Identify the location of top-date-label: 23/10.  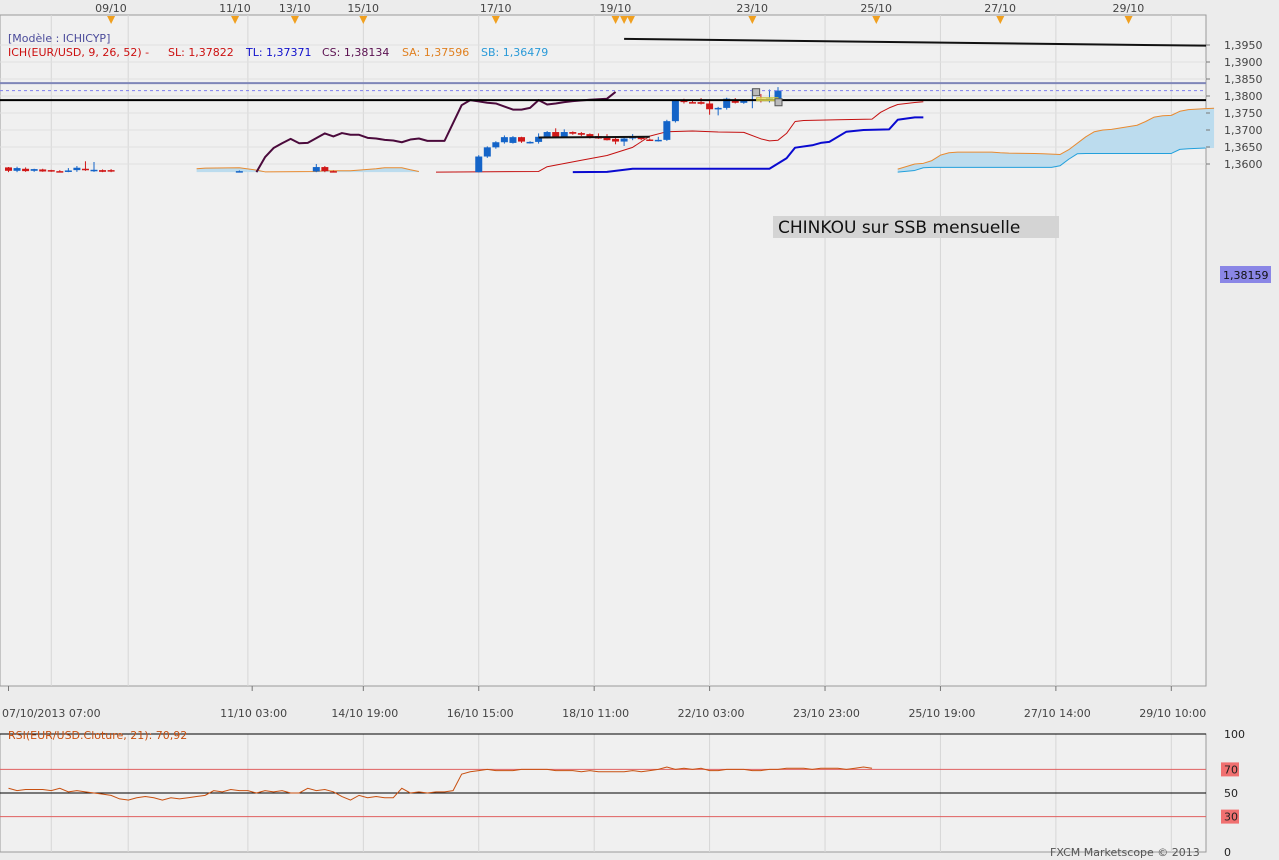
(752, 8).